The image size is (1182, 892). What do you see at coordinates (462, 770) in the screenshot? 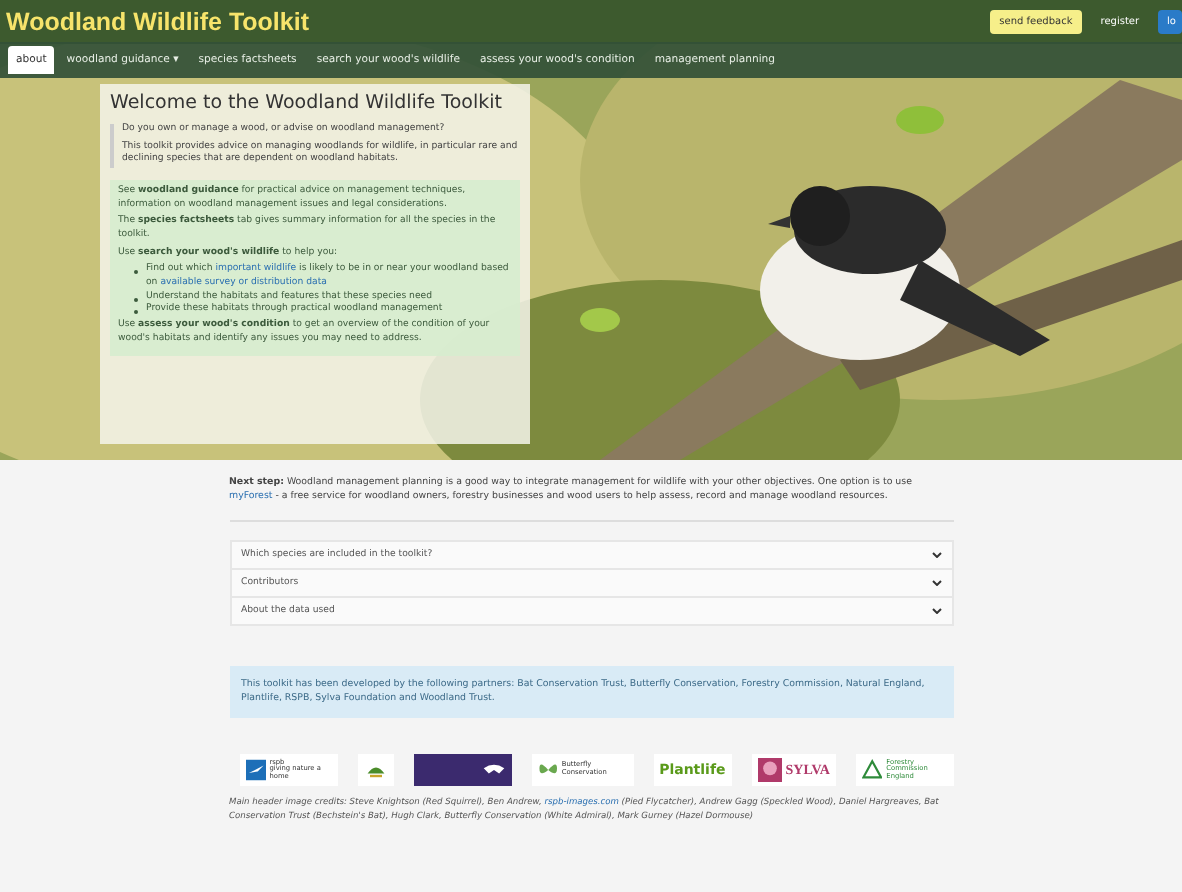
I see `partner-logo` at bounding box center [462, 770].